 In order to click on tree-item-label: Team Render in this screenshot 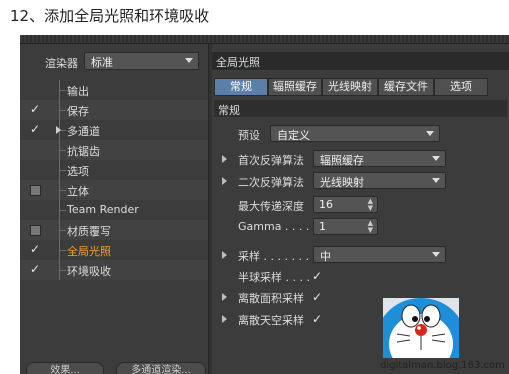, I will do `click(103, 209)`.